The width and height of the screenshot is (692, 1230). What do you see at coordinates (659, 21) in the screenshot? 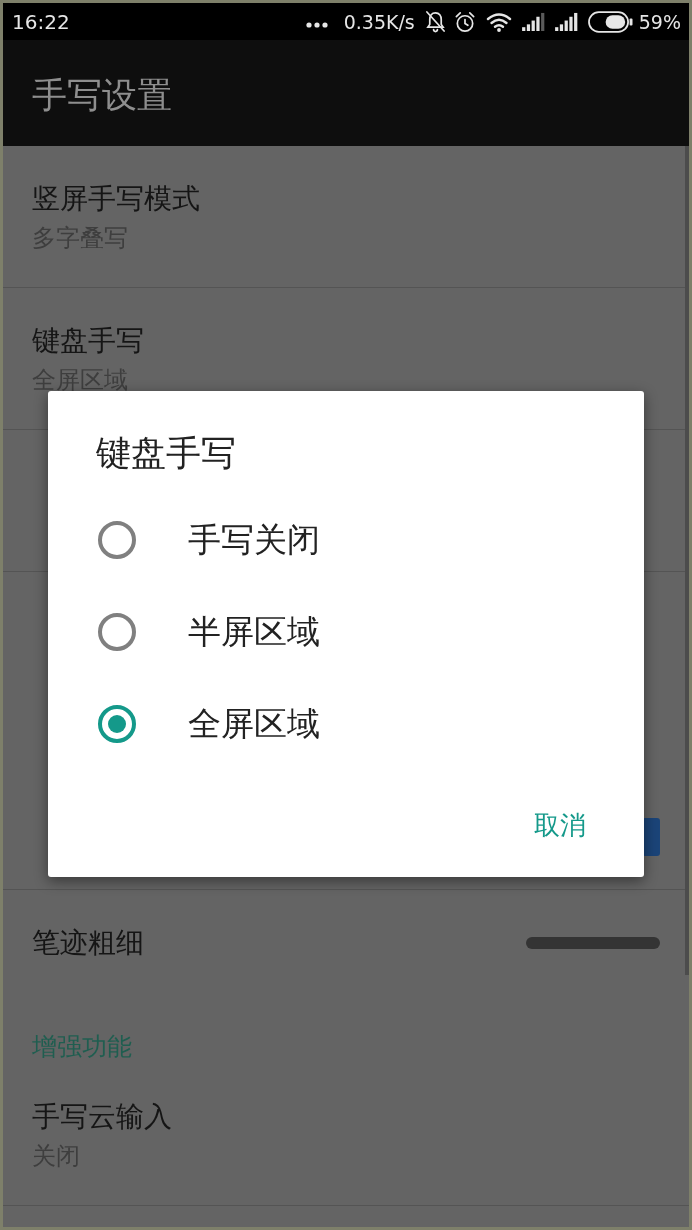
I see `battery-percent: 59%` at bounding box center [659, 21].